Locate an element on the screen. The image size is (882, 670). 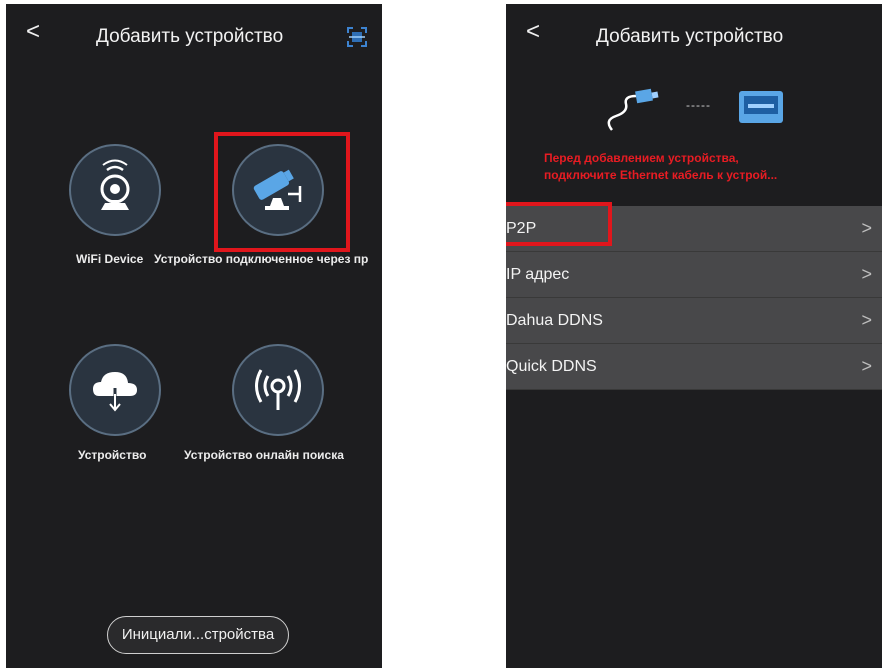
option-label: IP адрес is located at coordinates (538, 274).